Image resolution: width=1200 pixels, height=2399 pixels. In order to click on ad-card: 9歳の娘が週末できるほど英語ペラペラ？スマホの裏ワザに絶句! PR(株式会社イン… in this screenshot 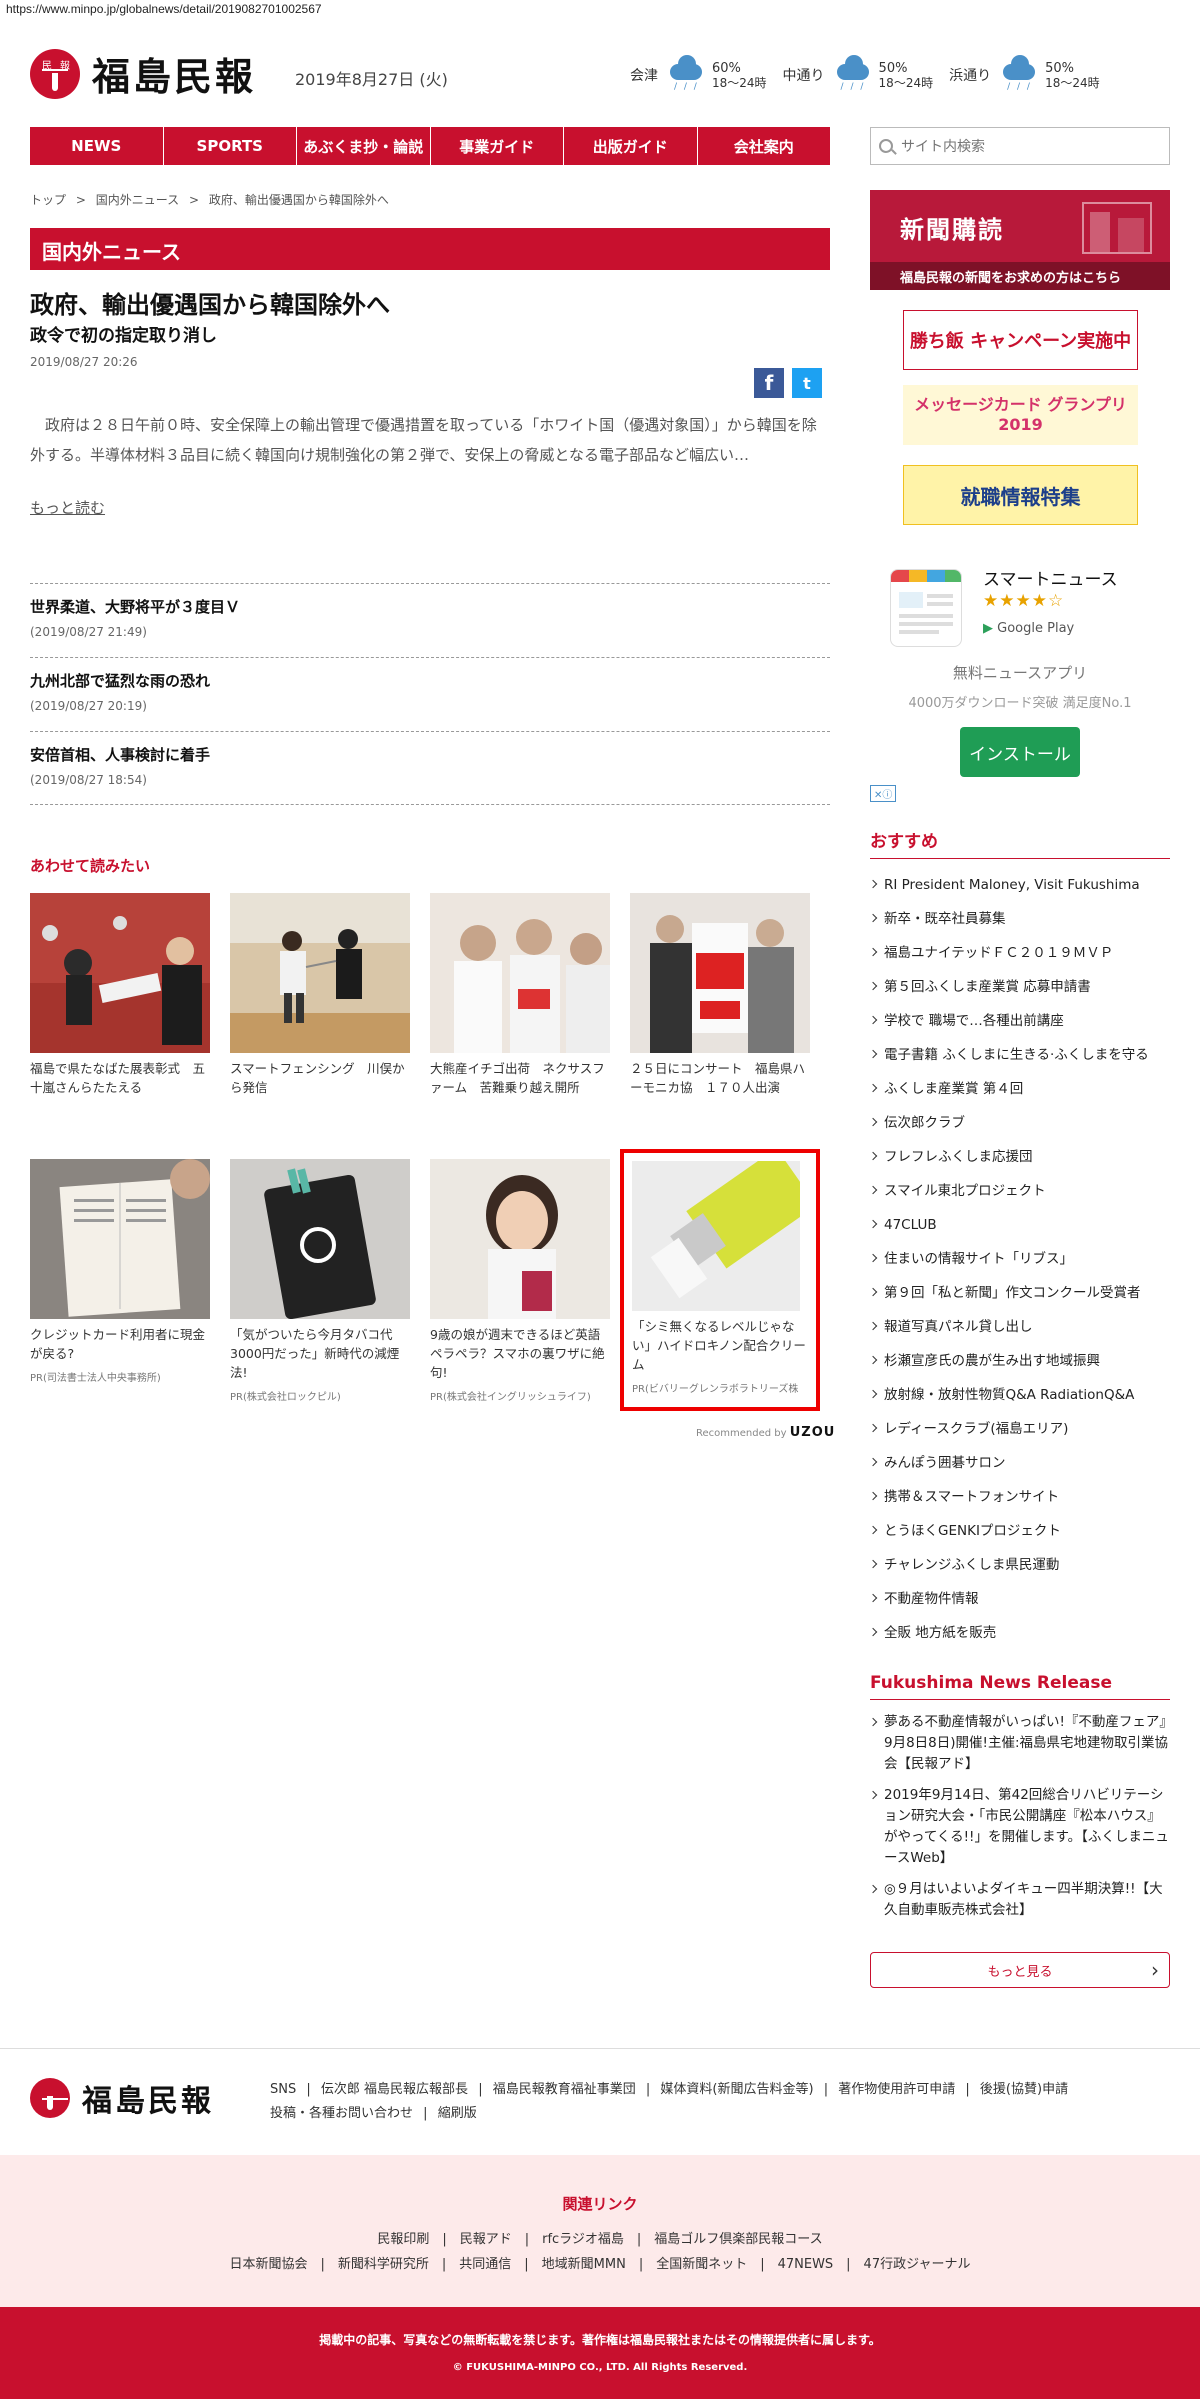, I will do `click(520, 1285)`.